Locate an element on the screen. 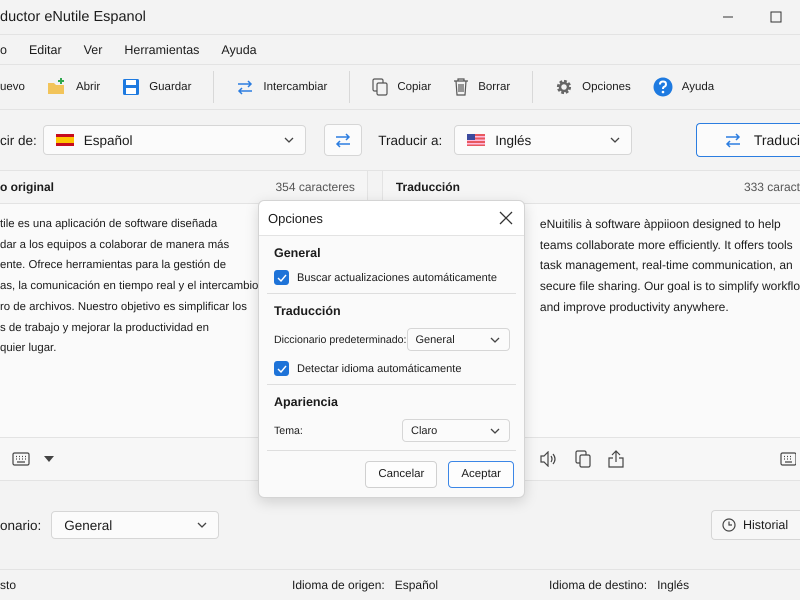 Image resolution: width=800 pixels, height=600 pixels. toolbar-button: Opciones is located at coordinates (599, 87).